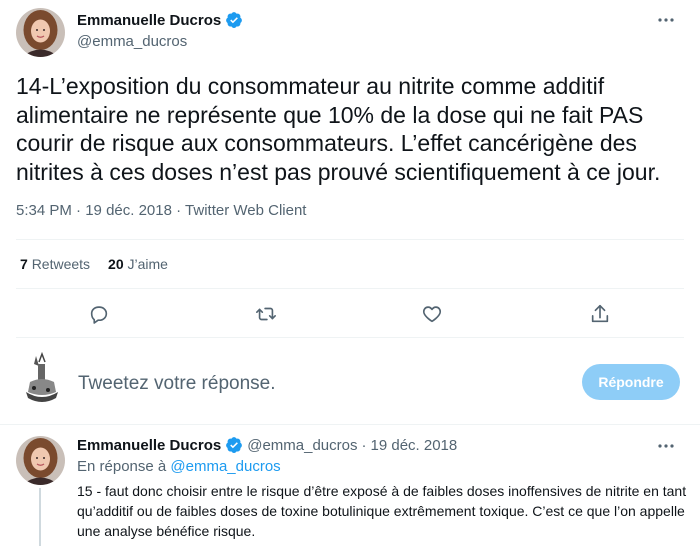  What do you see at coordinates (177, 384) in the screenshot?
I see `reply-input: Tweetez votre réponse.` at bounding box center [177, 384].